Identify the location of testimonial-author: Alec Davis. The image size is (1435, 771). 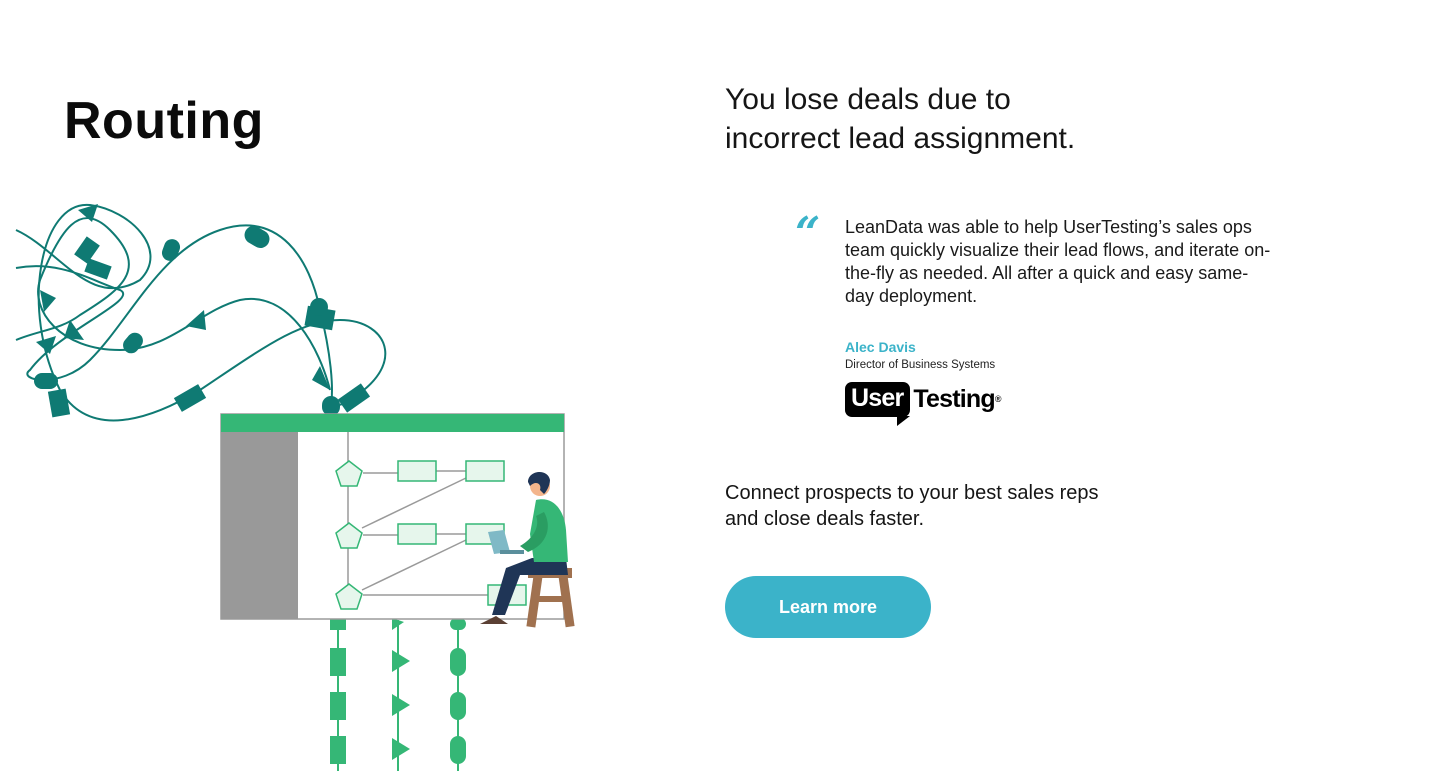
(880, 347).